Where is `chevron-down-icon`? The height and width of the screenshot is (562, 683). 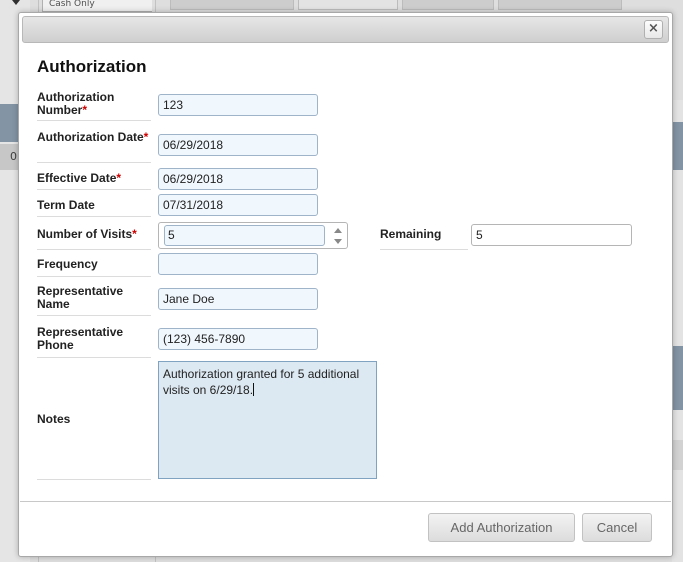 chevron-down-icon is located at coordinates (338, 241).